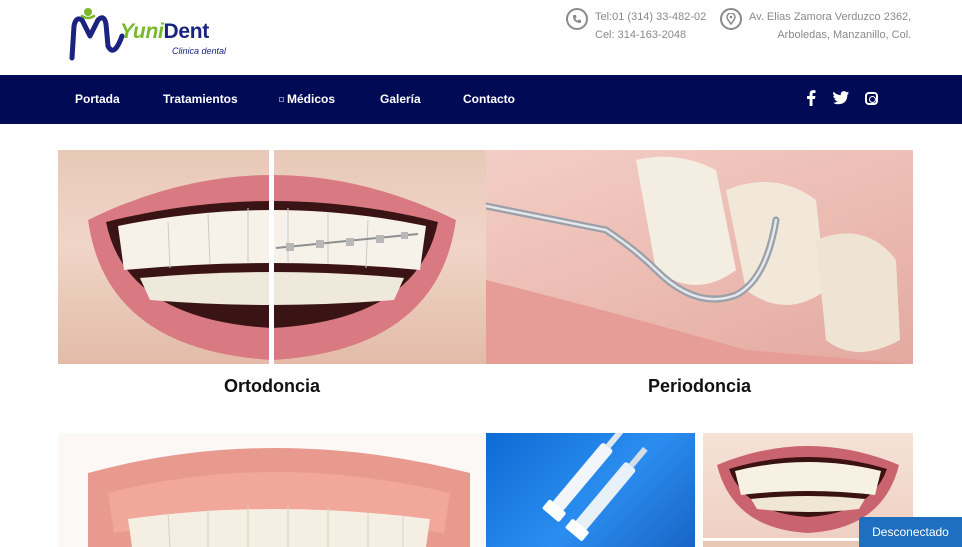 The width and height of the screenshot is (962, 547). I want to click on dropdown-marker-icon, so click(281, 100).